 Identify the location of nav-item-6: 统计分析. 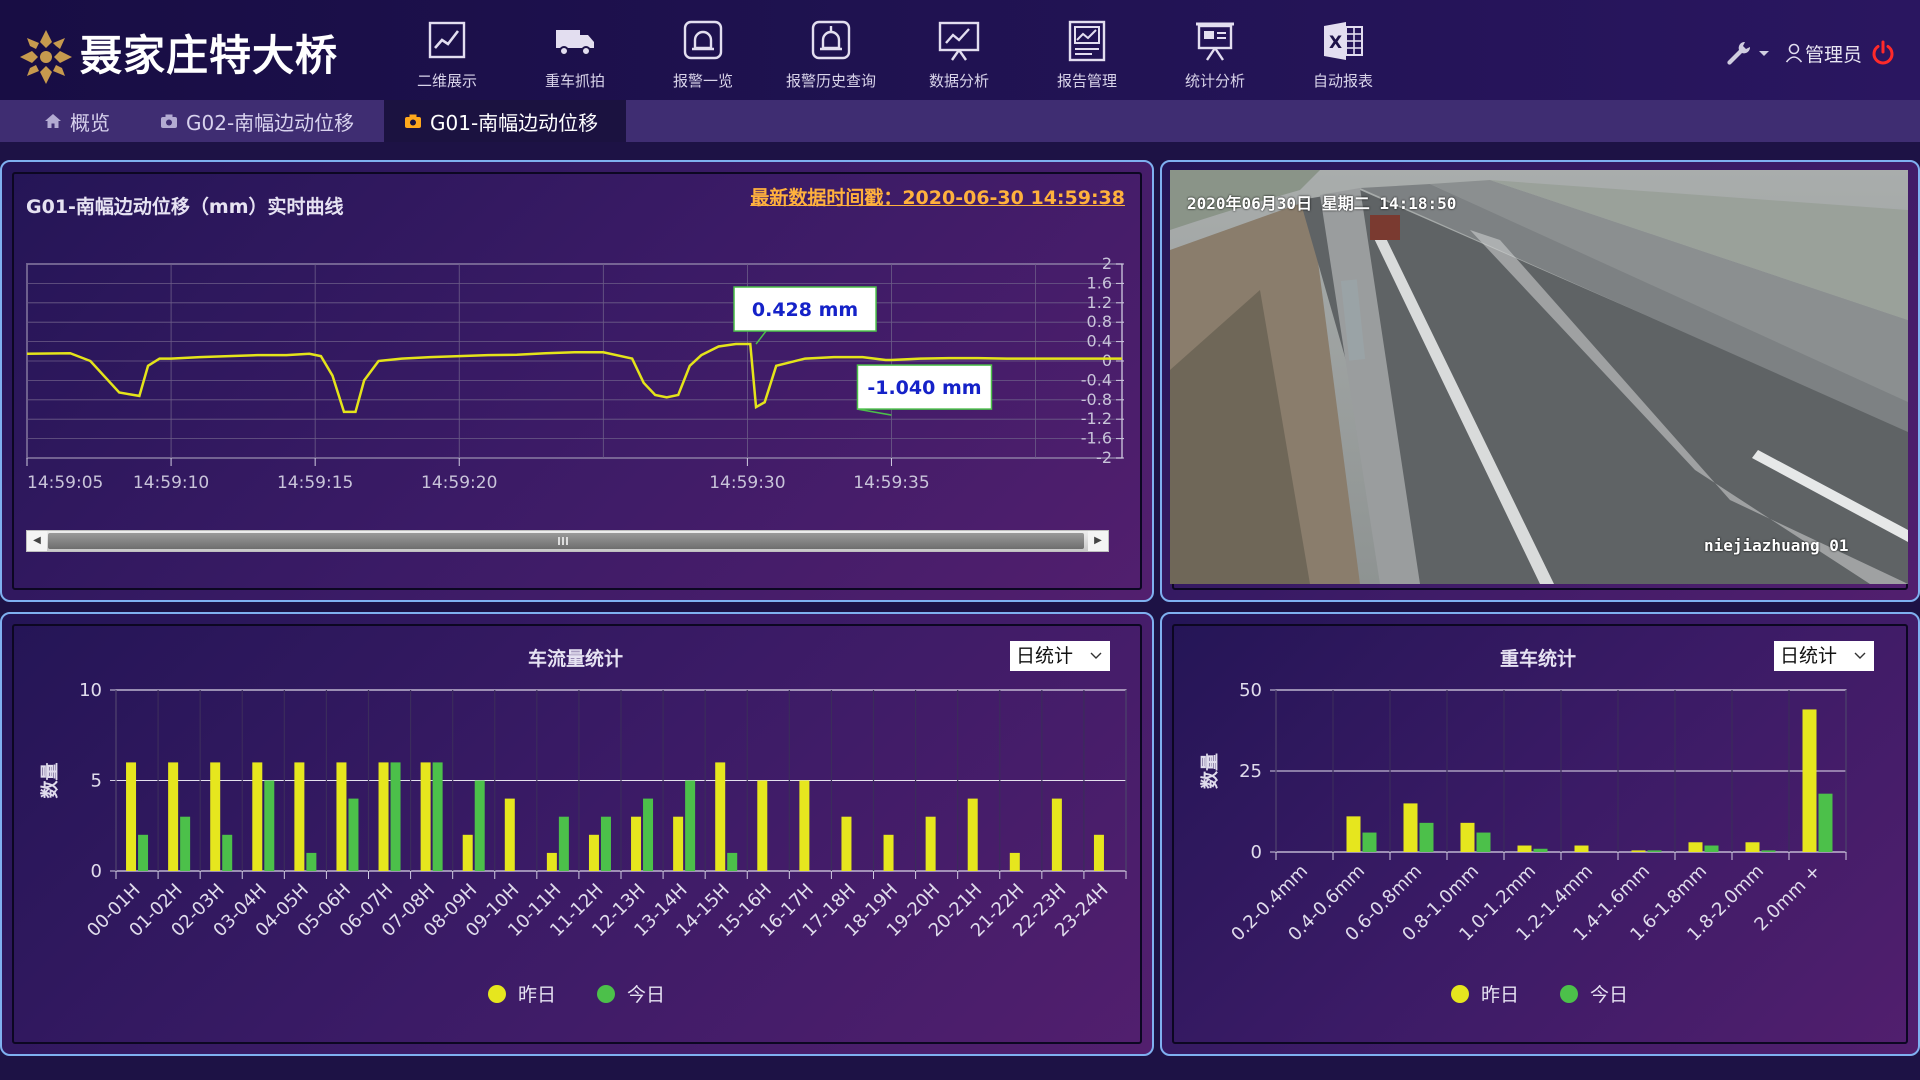
(1215, 56).